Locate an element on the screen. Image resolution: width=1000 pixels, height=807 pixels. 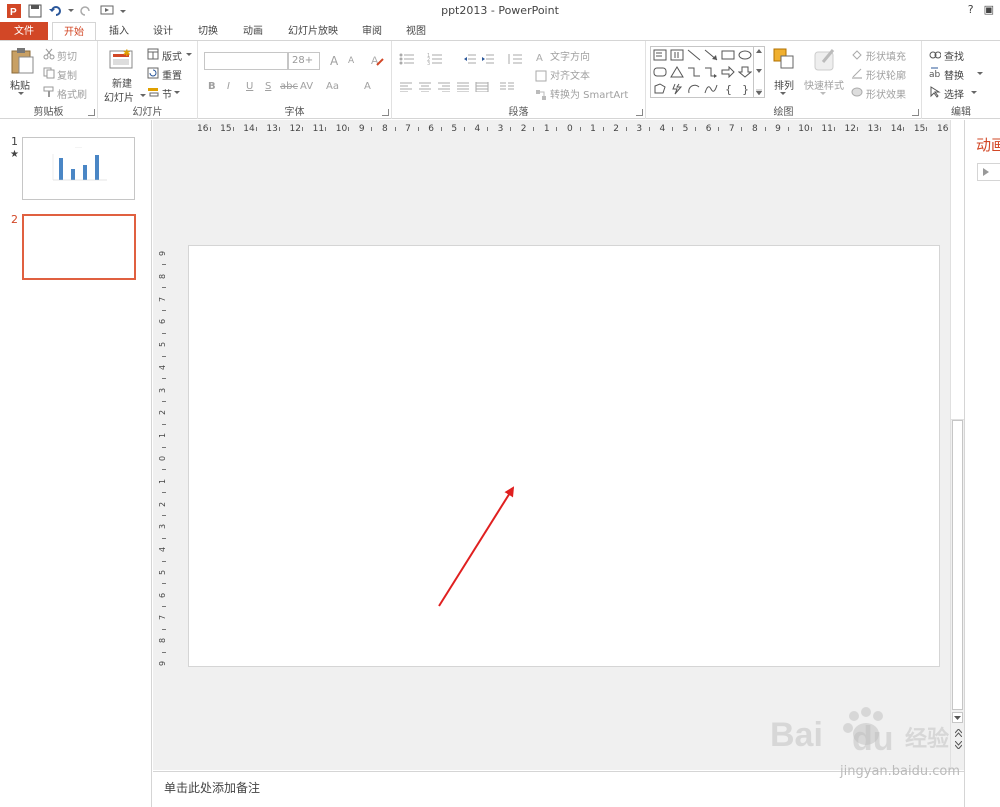
elbow-arrow-shape-icon is located at coordinates (710, 72).